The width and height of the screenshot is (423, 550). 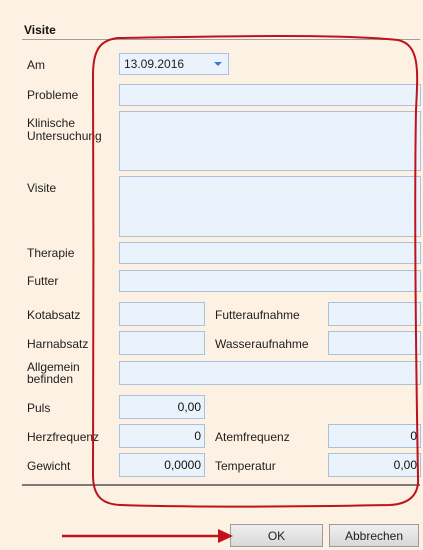 What do you see at coordinates (270, 253) in the screenshot?
I see `therapie-field` at bounding box center [270, 253].